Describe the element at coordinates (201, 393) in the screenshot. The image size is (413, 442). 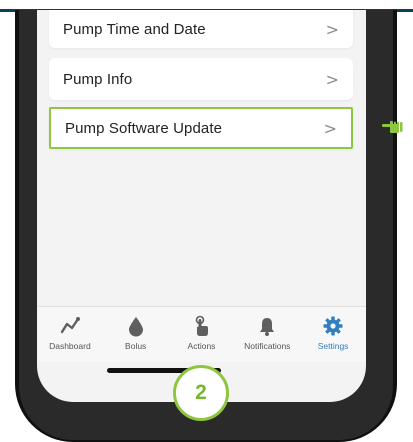
I see `step-number-badge: 2` at that location.